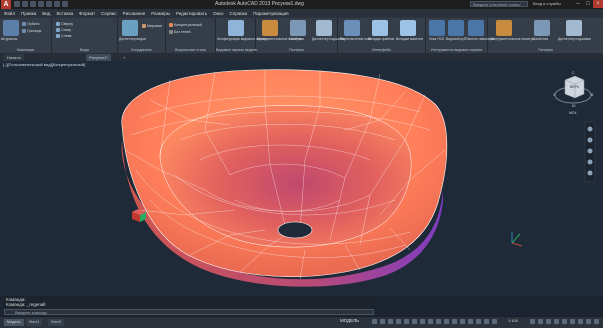 Image resolution: width=603 pixels, height=328 pixels. Describe the element at coordinates (564, 321) in the screenshot. I see `clean-screen-icon` at that location.